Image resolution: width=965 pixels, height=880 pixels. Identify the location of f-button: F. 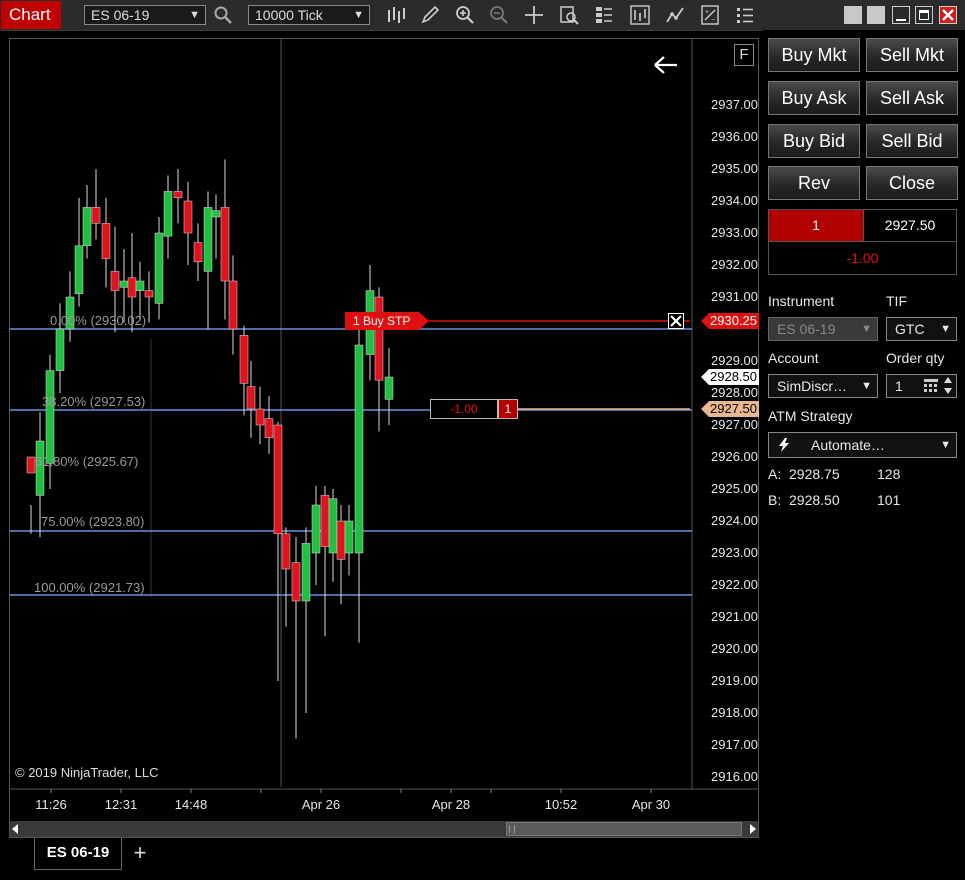
(744, 55).